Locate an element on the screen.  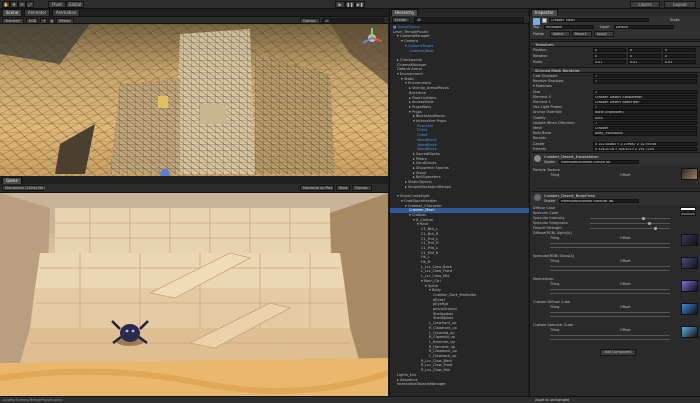
hierarchy-search-input: All is located at coordinates (469, 20).